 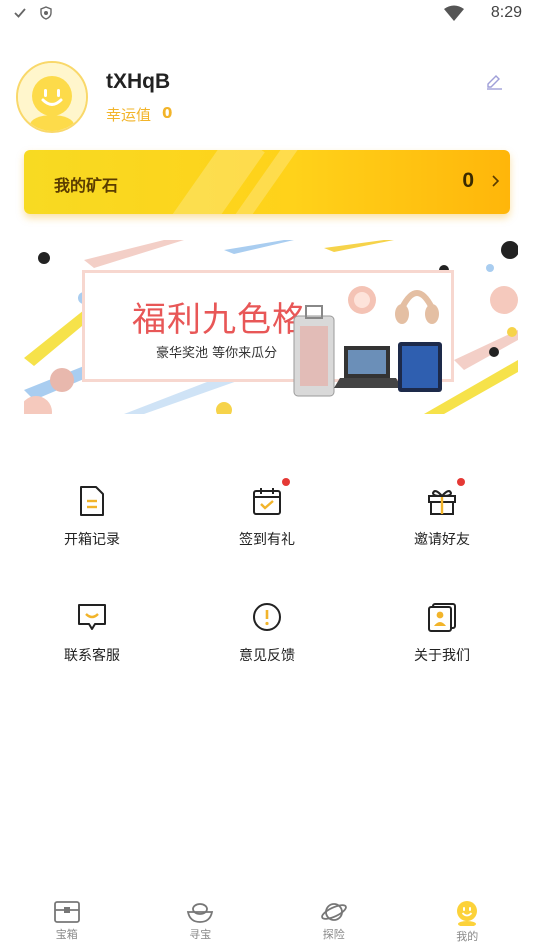 I want to click on grid-item-label: 意见反馈, so click(x=267, y=656).